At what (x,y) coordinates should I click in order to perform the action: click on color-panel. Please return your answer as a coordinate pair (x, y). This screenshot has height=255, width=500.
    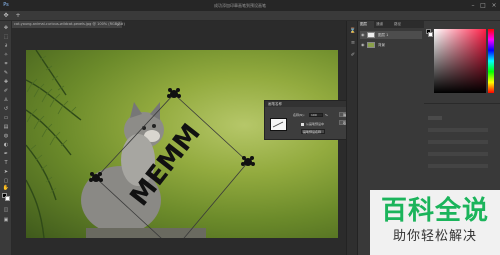
    Looking at the image, I should click on (462, 62).